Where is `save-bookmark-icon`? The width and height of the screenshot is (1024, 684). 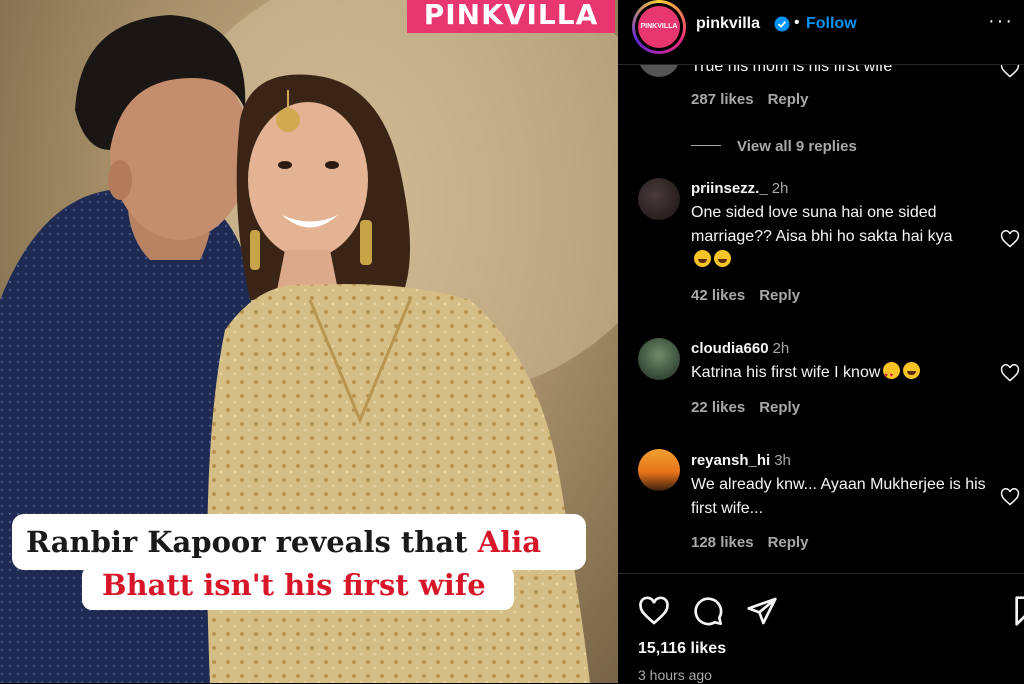
save-bookmark-icon is located at coordinates (1017, 611).